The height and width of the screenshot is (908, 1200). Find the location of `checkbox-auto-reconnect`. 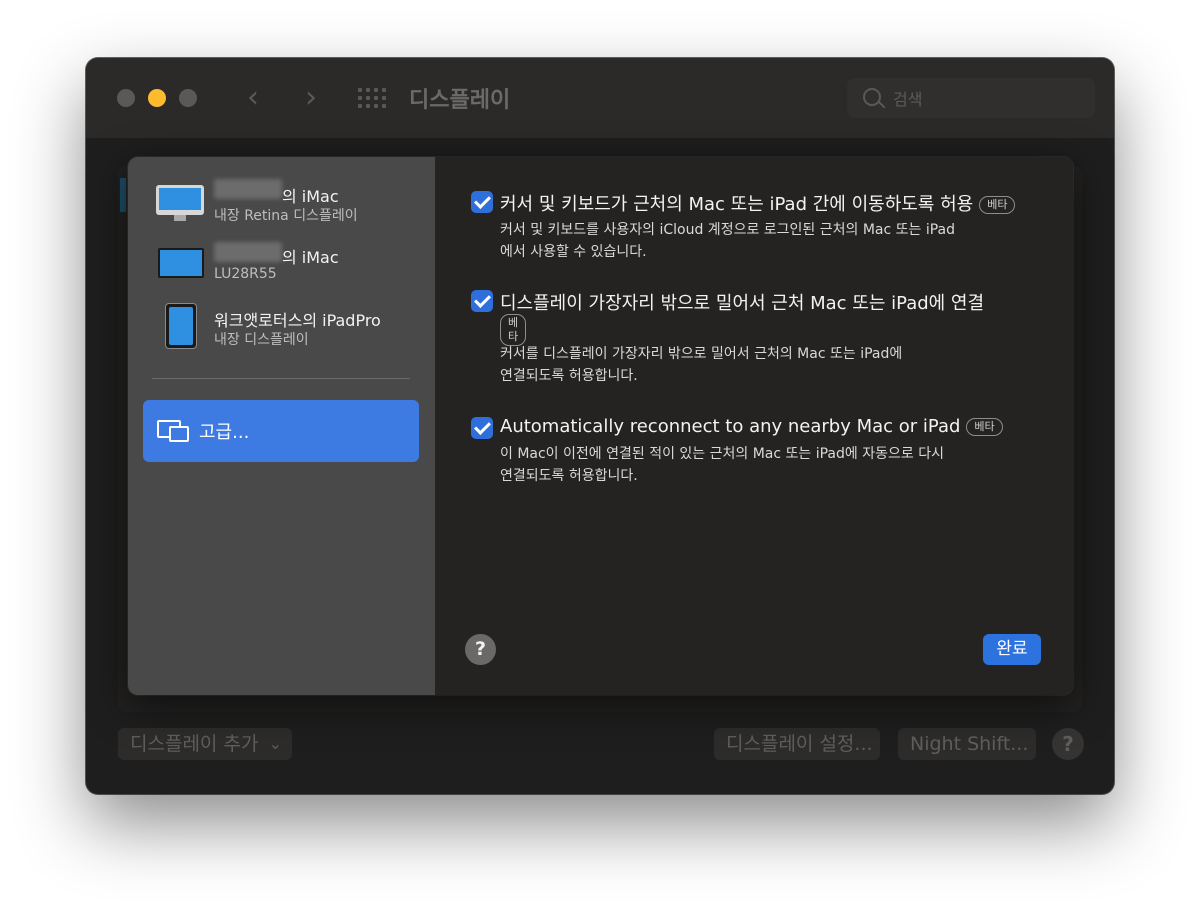

checkbox-auto-reconnect is located at coordinates (482, 428).